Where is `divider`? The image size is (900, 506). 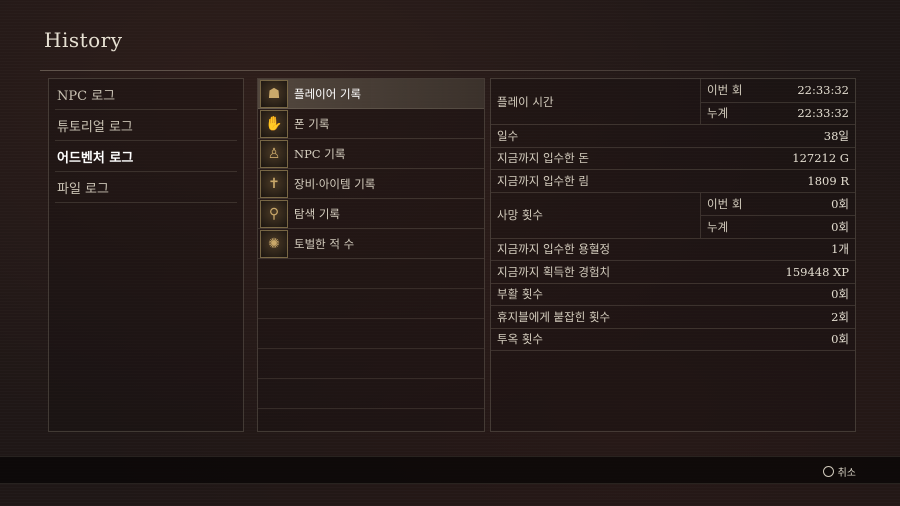
divider is located at coordinates (146, 202).